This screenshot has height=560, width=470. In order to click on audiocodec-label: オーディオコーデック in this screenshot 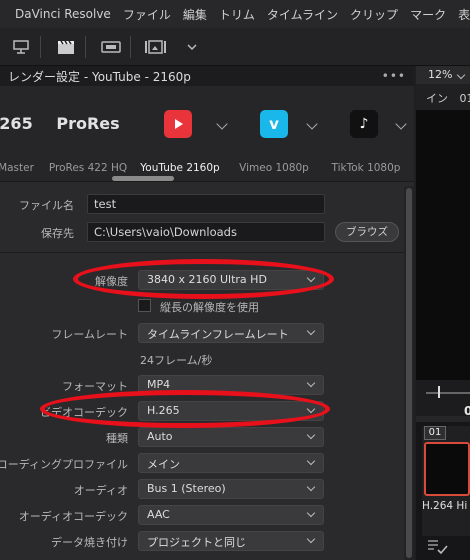, I will do `click(73, 516)`.